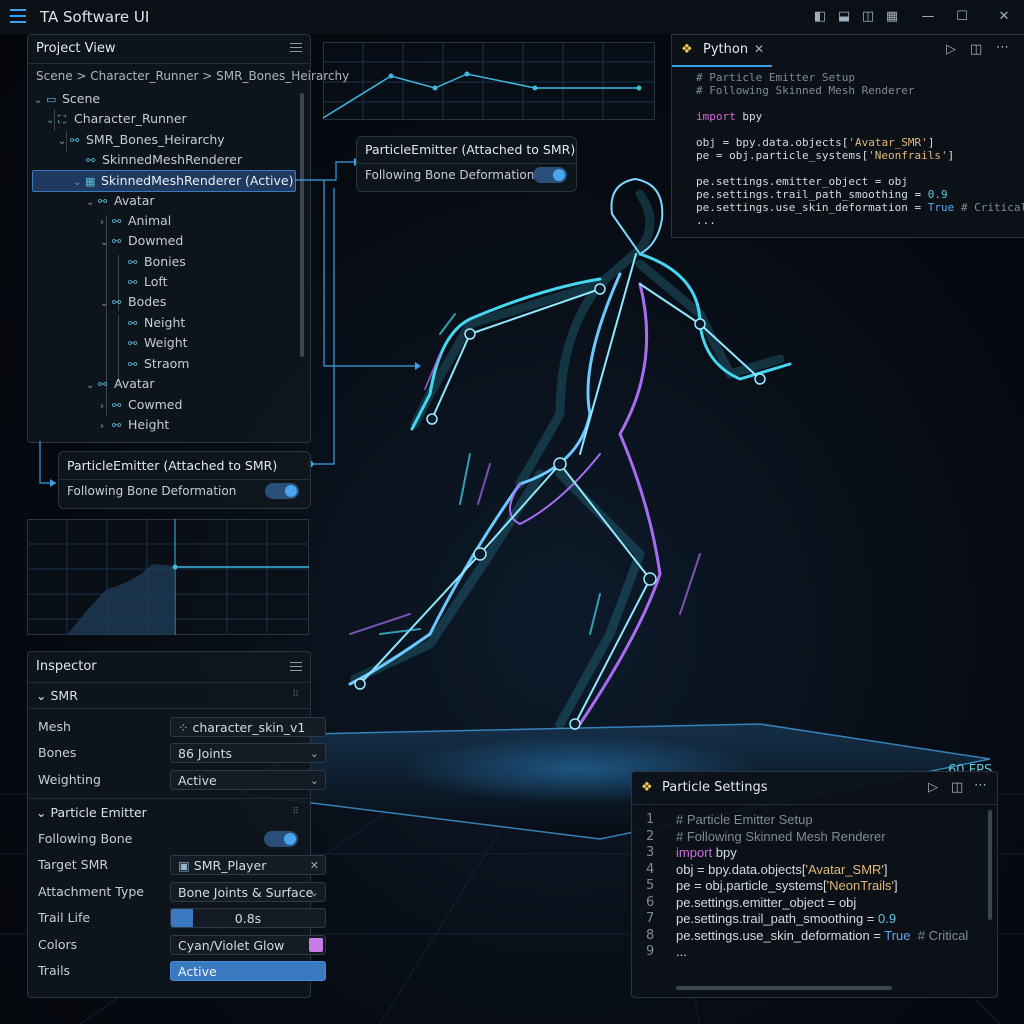 This screenshot has width=1024, height=1024. What do you see at coordinates (248, 892) in the screenshot?
I see `attachment-type-dropdown: Bone Joints & Surface ⌄` at bounding box center [248, 892].